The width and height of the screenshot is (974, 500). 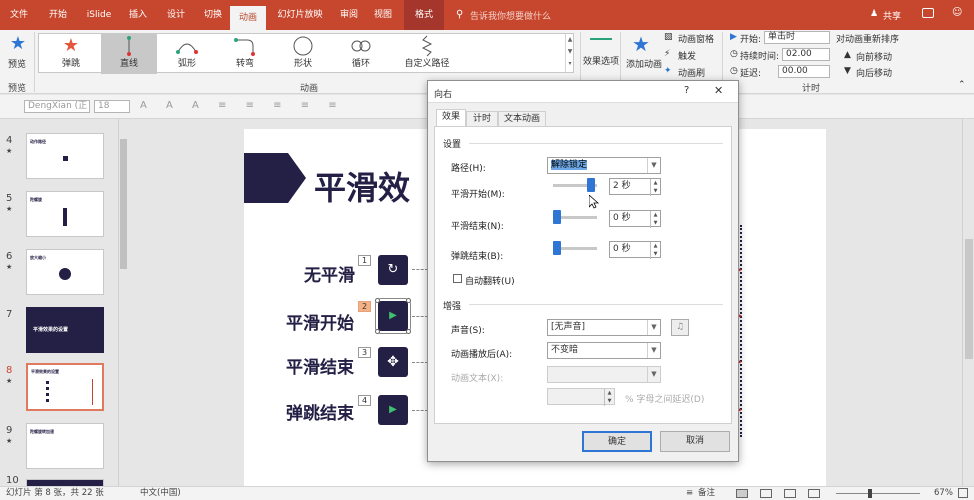 I want to click on tab-view: 视图, so click(x=383, y=15).